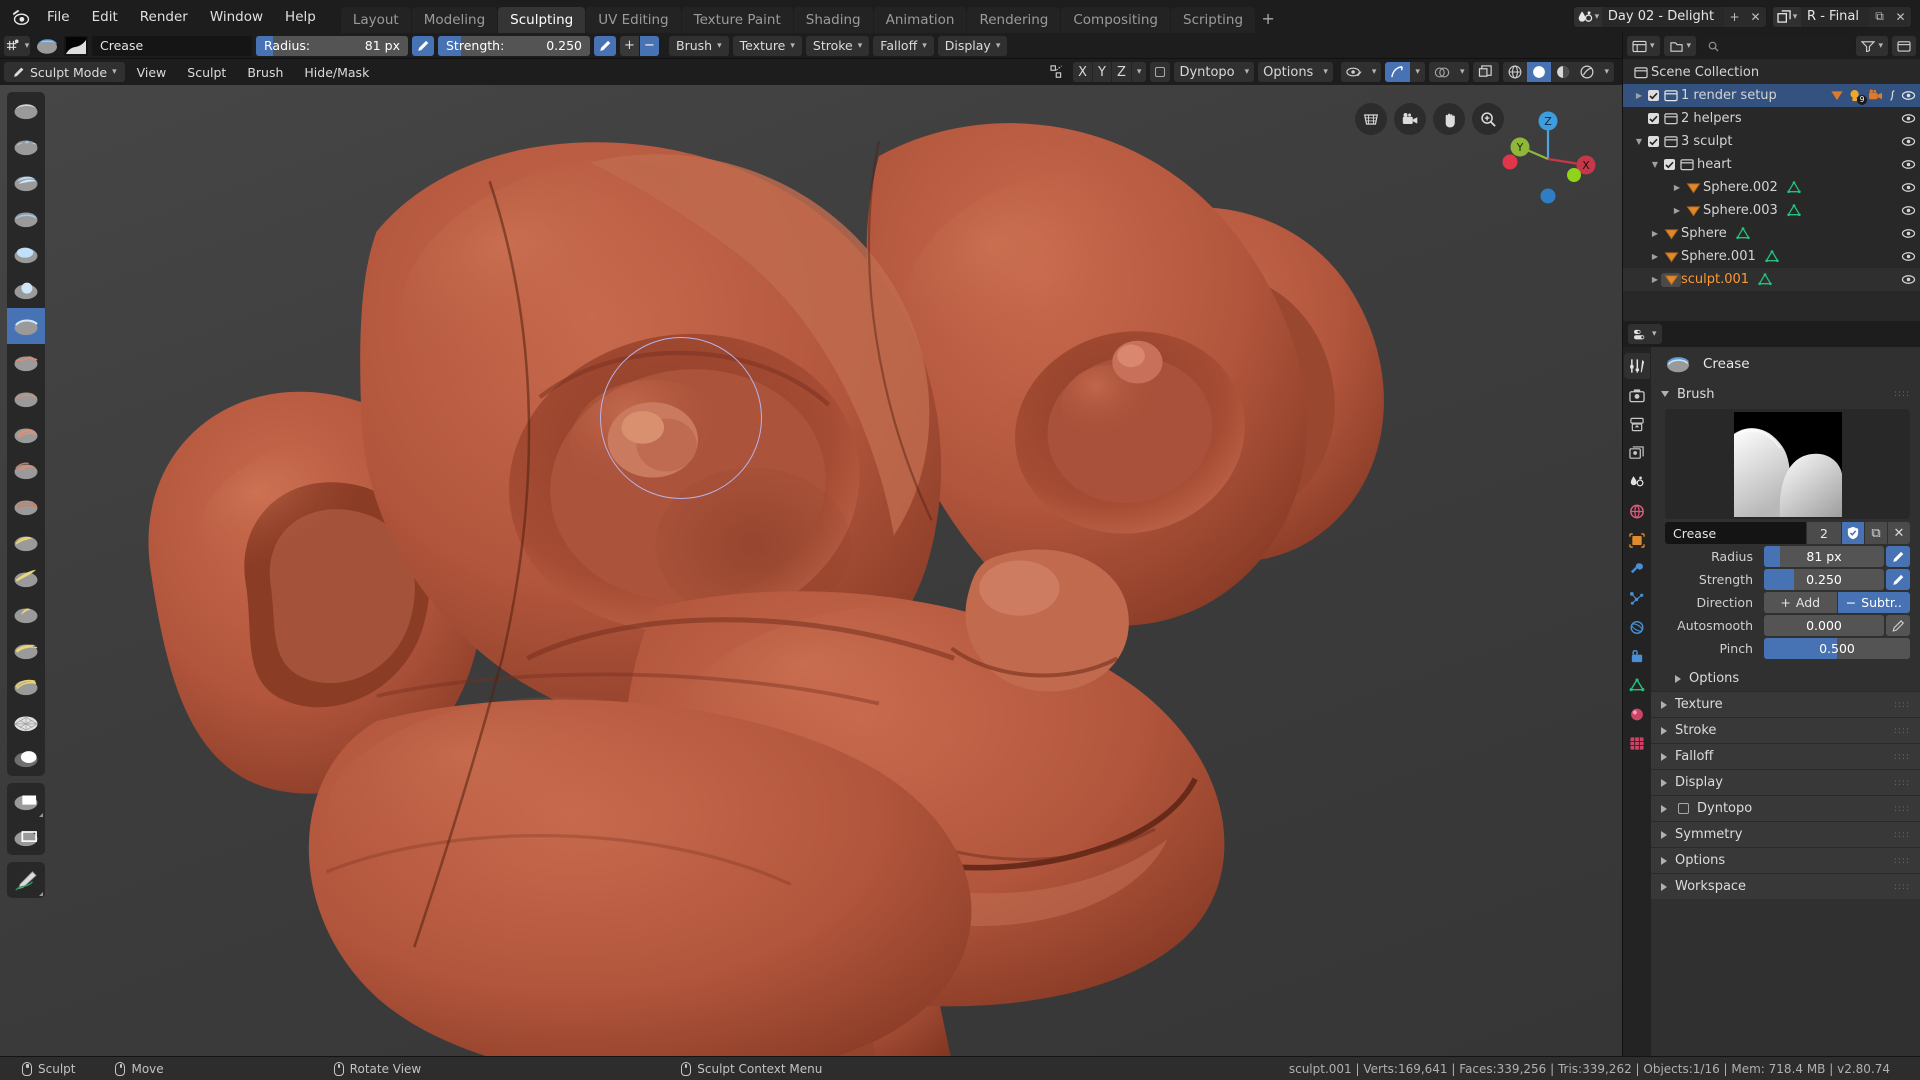  Describe the element at coordinates (26, 686) in the screenshot. I see `tool-rotate` at that location.